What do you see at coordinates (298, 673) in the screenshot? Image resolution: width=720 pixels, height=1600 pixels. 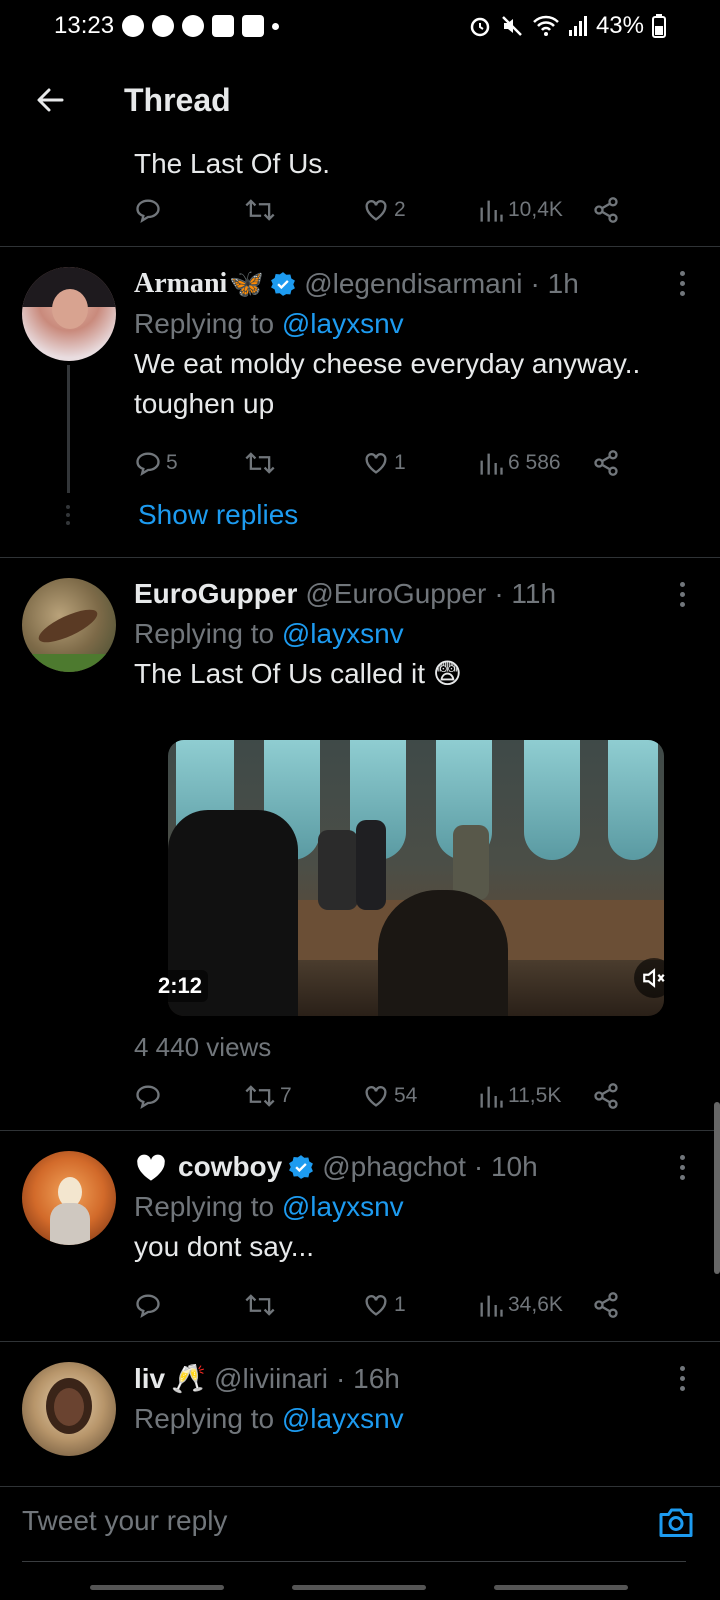 I see `tweet-text: The Last Of Us called it 😨` at bounding box center [298, 673].